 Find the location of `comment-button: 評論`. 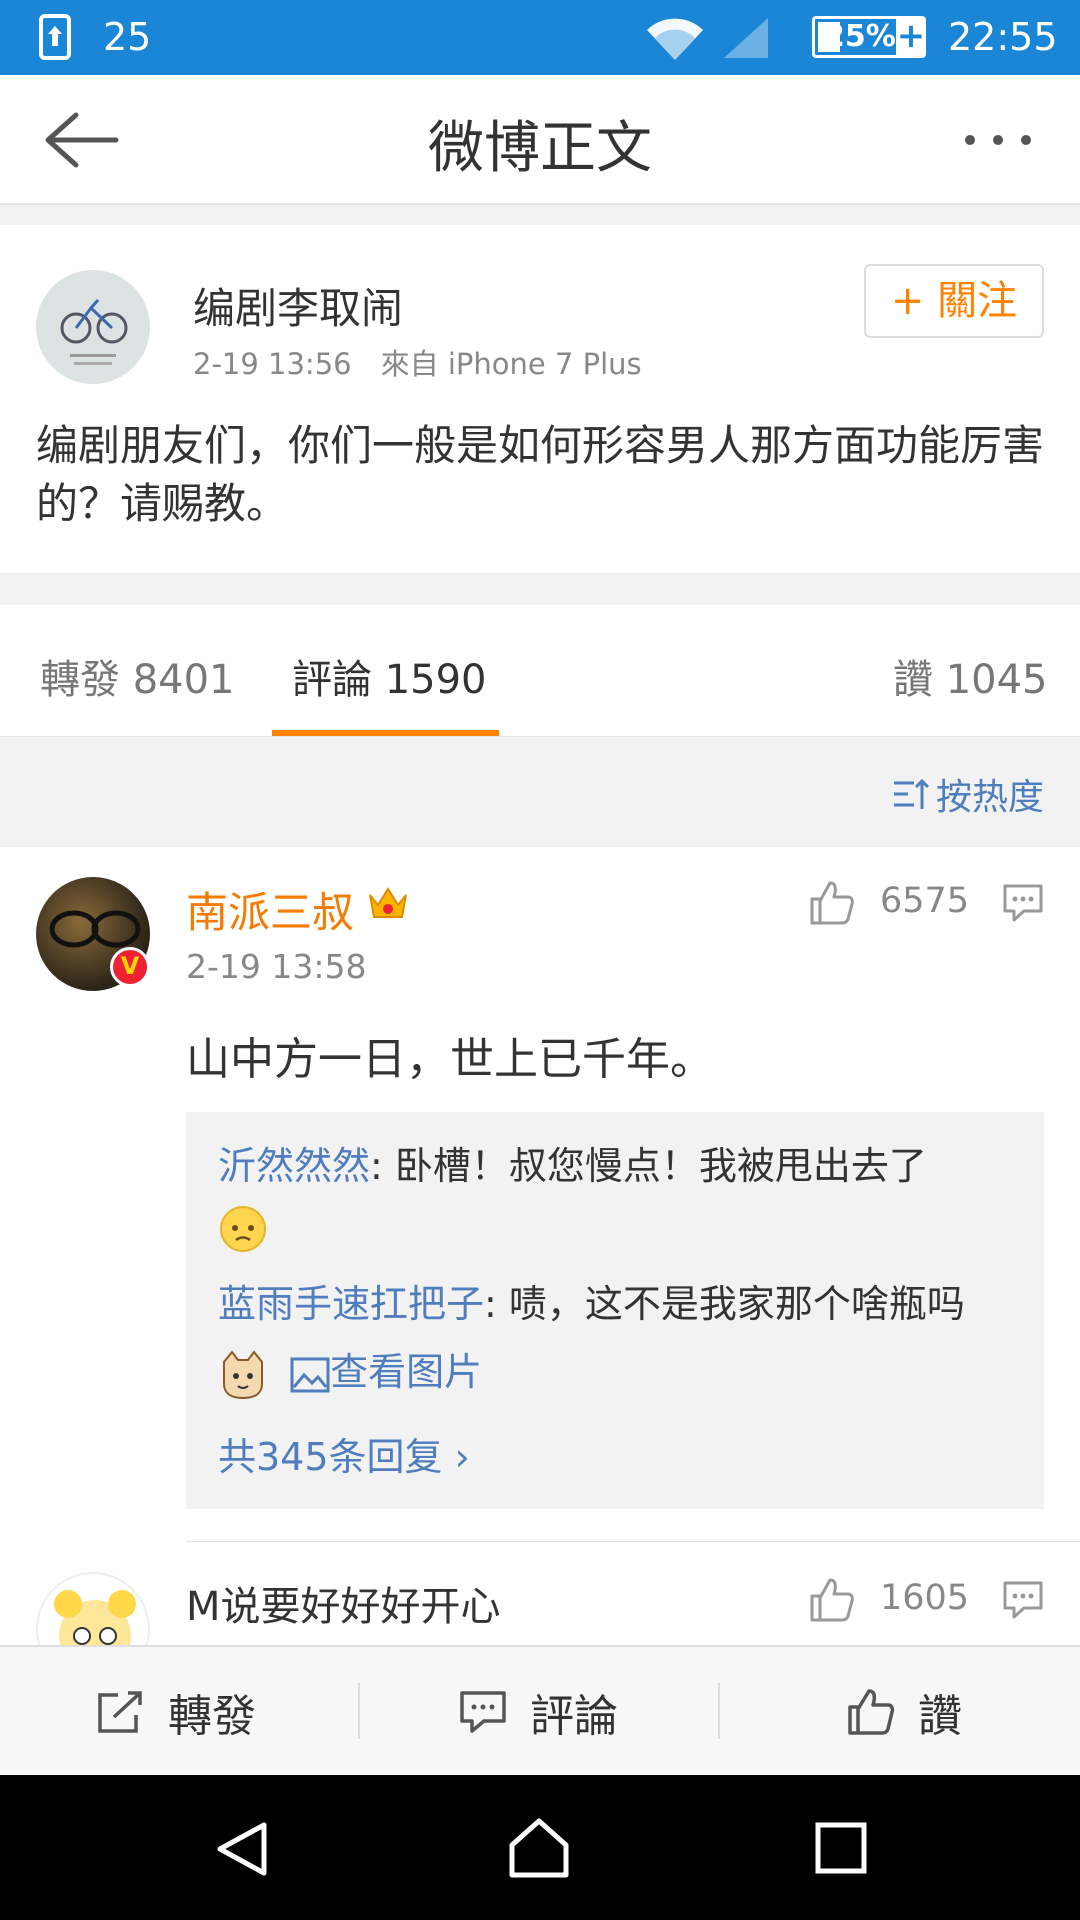

comment-button: 評論 is located at coordinates (538, 1712).